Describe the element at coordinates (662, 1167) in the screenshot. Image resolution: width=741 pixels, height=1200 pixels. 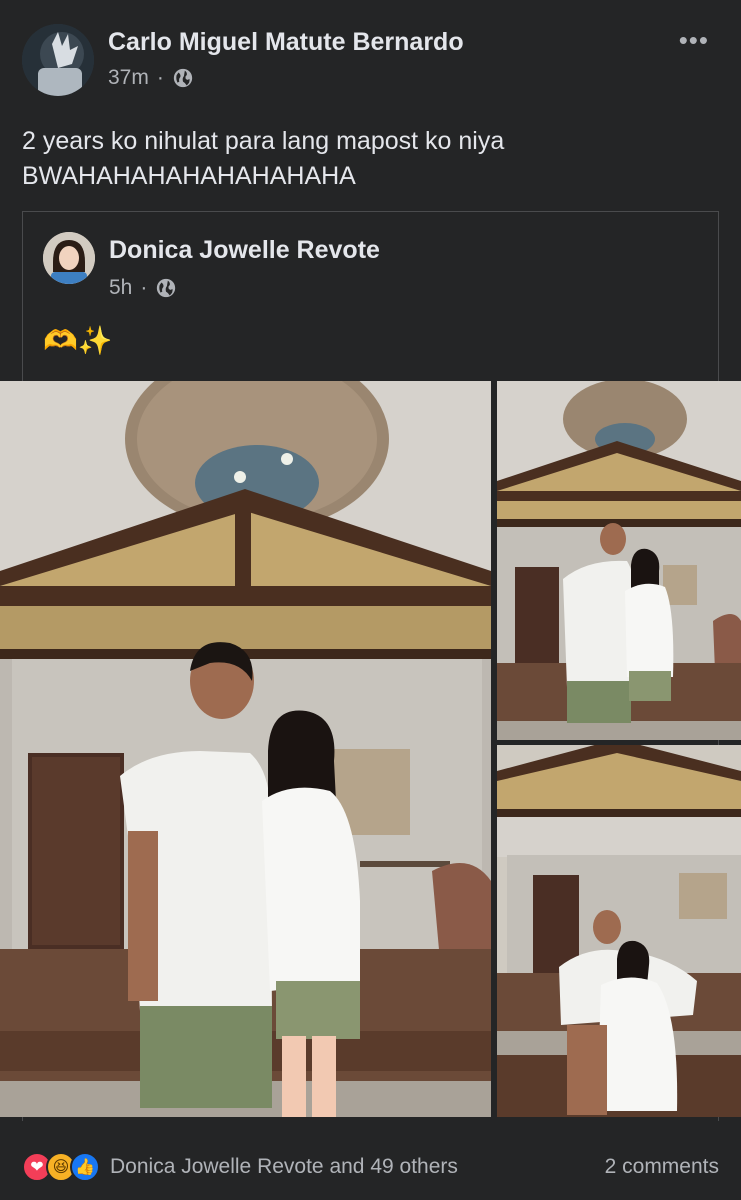
I see `comments-count: 2 comments` at that location.